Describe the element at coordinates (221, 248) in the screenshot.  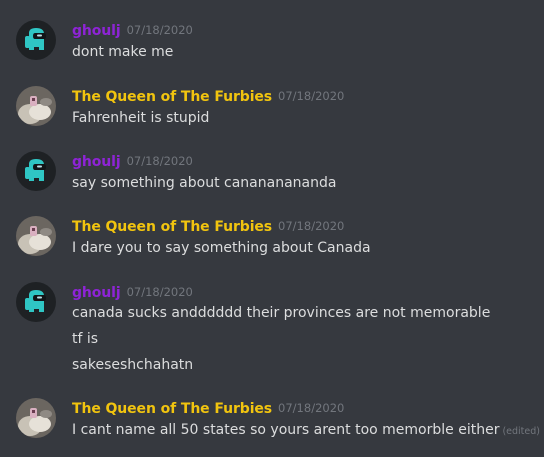
I see `message-text: I dare you to say something about Canada` at that location.